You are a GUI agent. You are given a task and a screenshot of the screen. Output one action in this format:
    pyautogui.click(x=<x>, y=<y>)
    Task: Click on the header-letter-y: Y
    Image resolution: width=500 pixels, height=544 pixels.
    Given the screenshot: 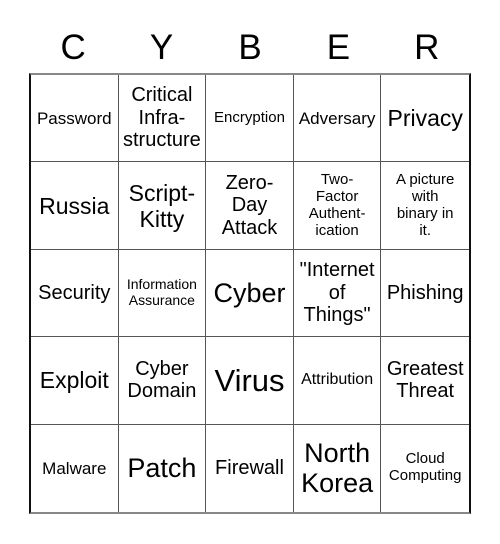 What is the action you would take?
    pyautogui.click(x=161, y=47)
    